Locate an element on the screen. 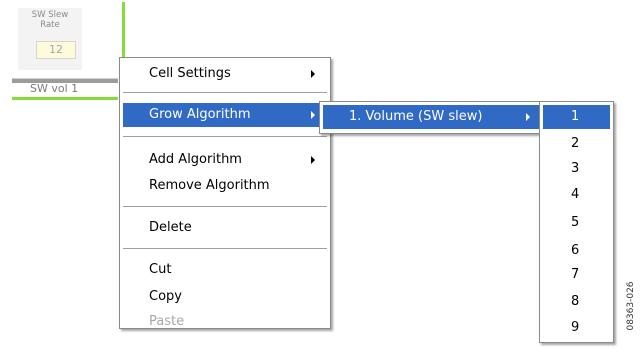  slew-rate-value-field: 12 is located at coordinates (56, 50).